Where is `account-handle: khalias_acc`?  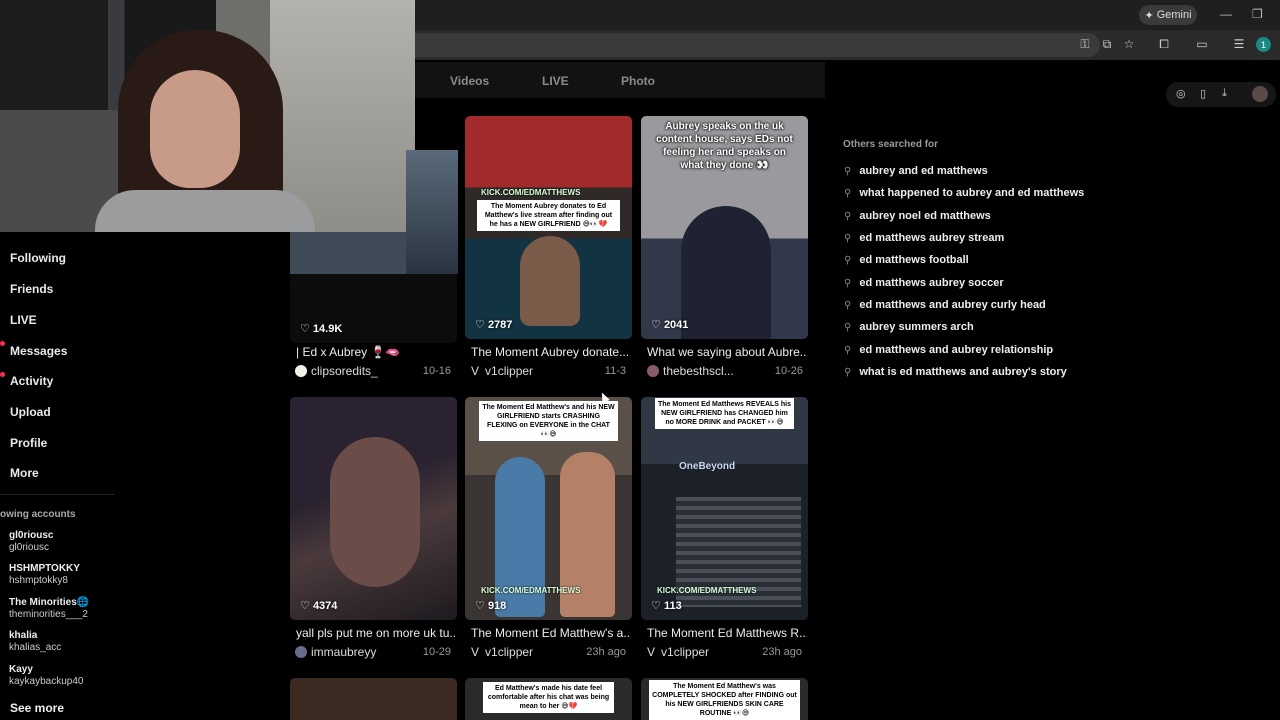
account-handle: khalias_acc is located at coordinates (35, 647).